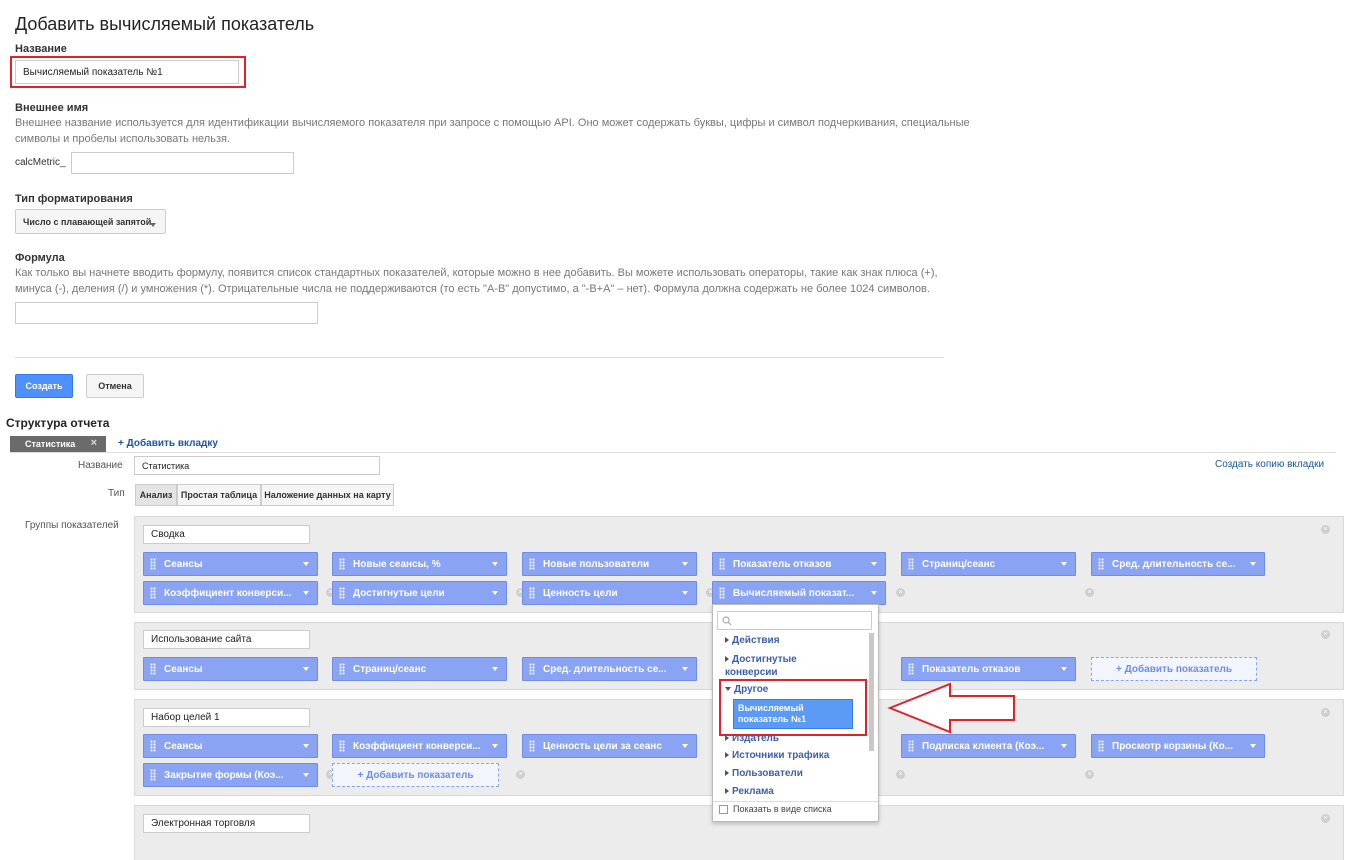 The height and width of the screenshot is (860, 1350). I want to click on group-name-input: Электронная торговля, so click(226, 823).